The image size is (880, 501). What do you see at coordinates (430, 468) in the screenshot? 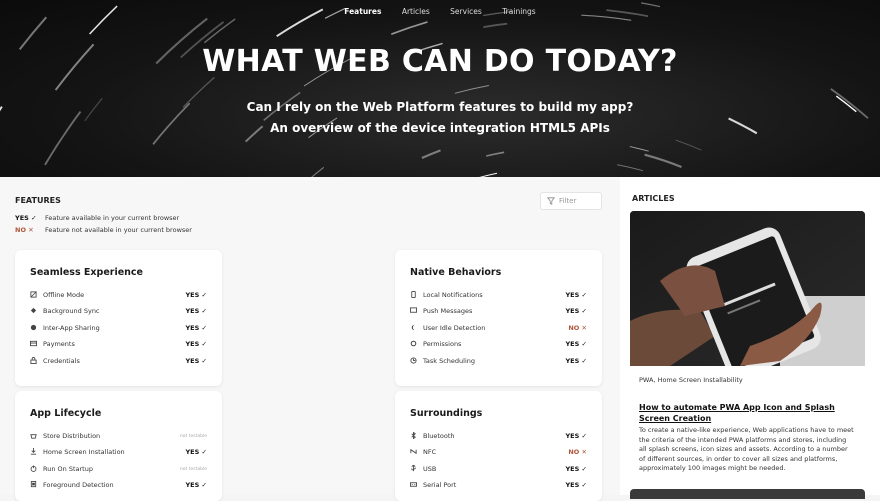
I see `feature-label: USB` at bounding box center [430, 468].